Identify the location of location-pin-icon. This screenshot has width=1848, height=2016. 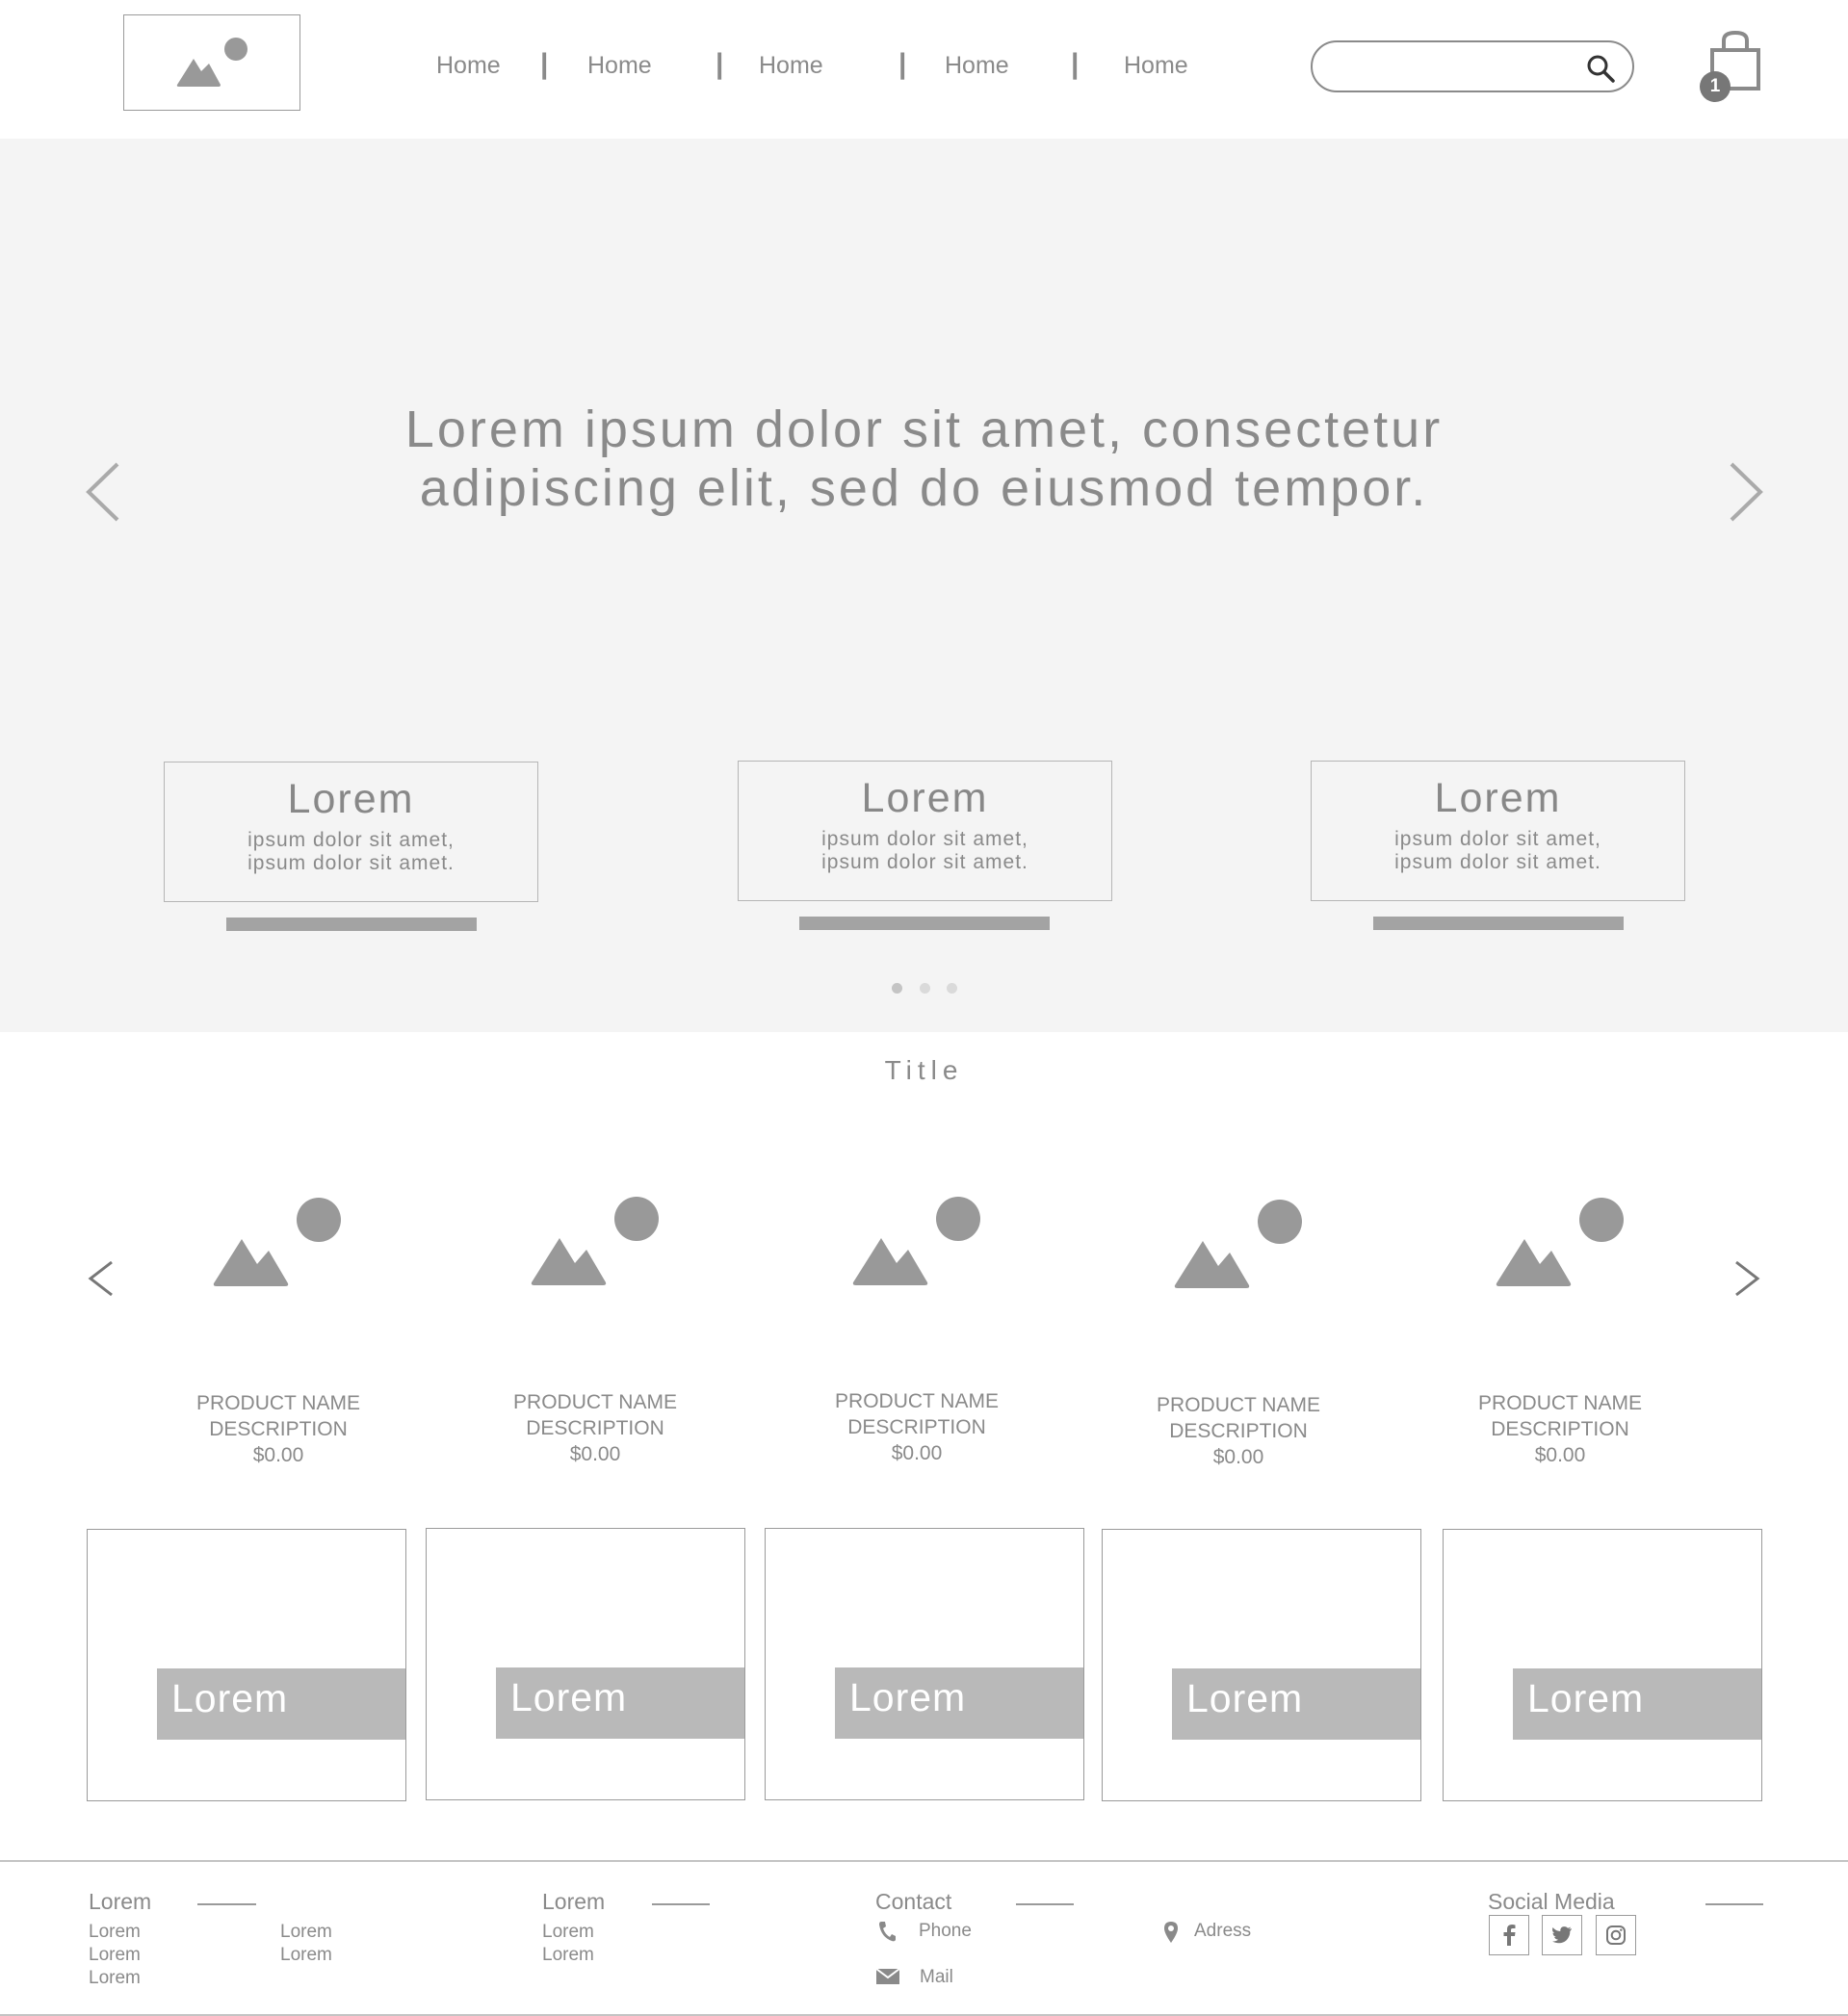
(1171, 1932).